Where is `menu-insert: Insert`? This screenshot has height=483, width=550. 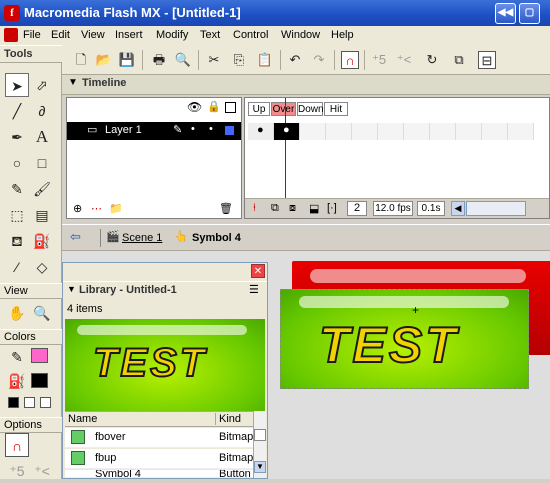
menu-insert: Insert is located at coordinates (129, 35).